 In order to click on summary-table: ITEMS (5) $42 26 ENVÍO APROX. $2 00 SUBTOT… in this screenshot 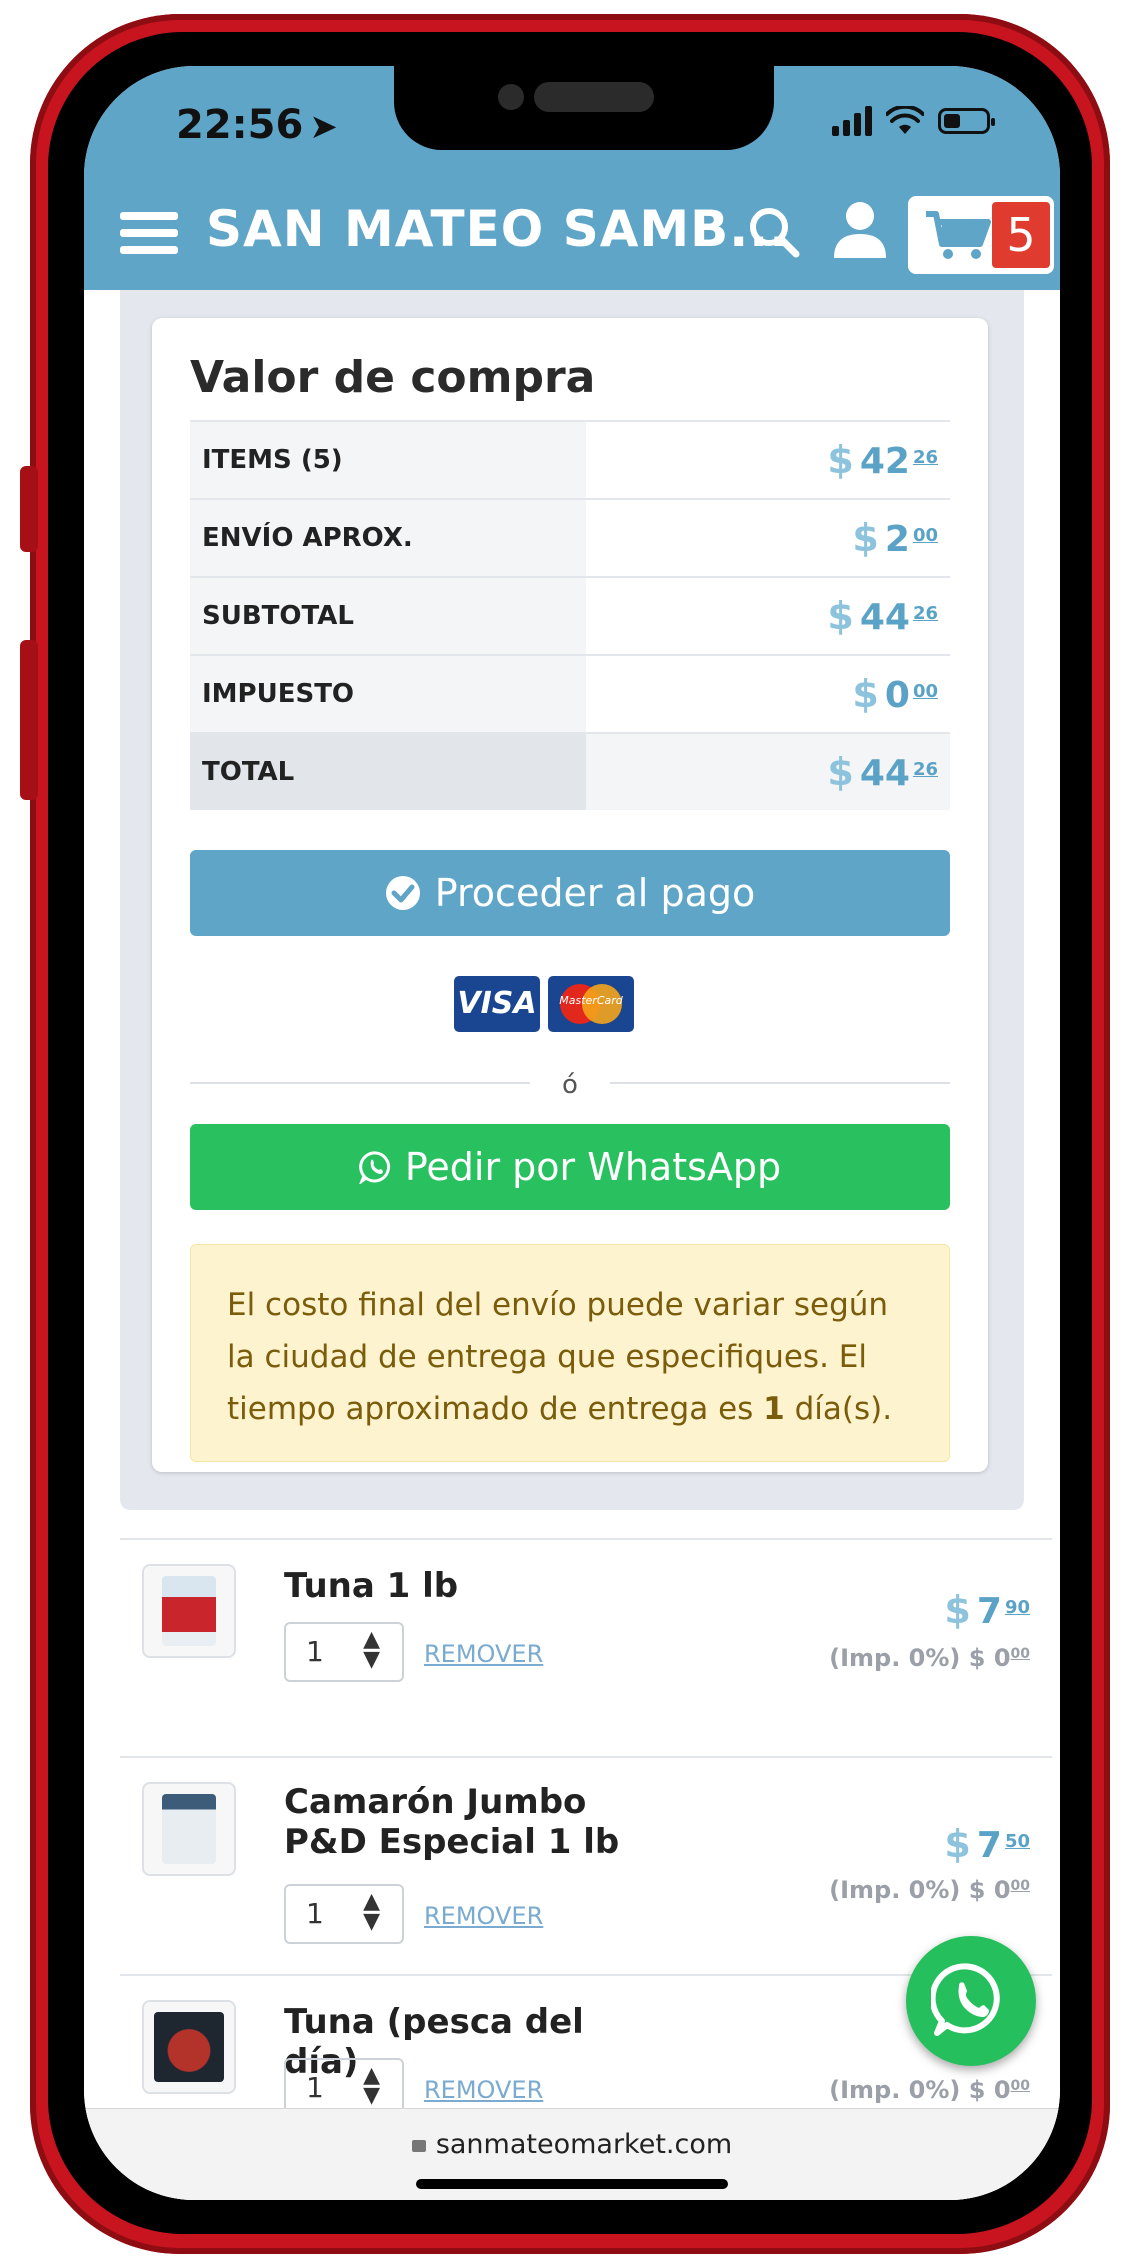, I will do `click(570, 615)`.